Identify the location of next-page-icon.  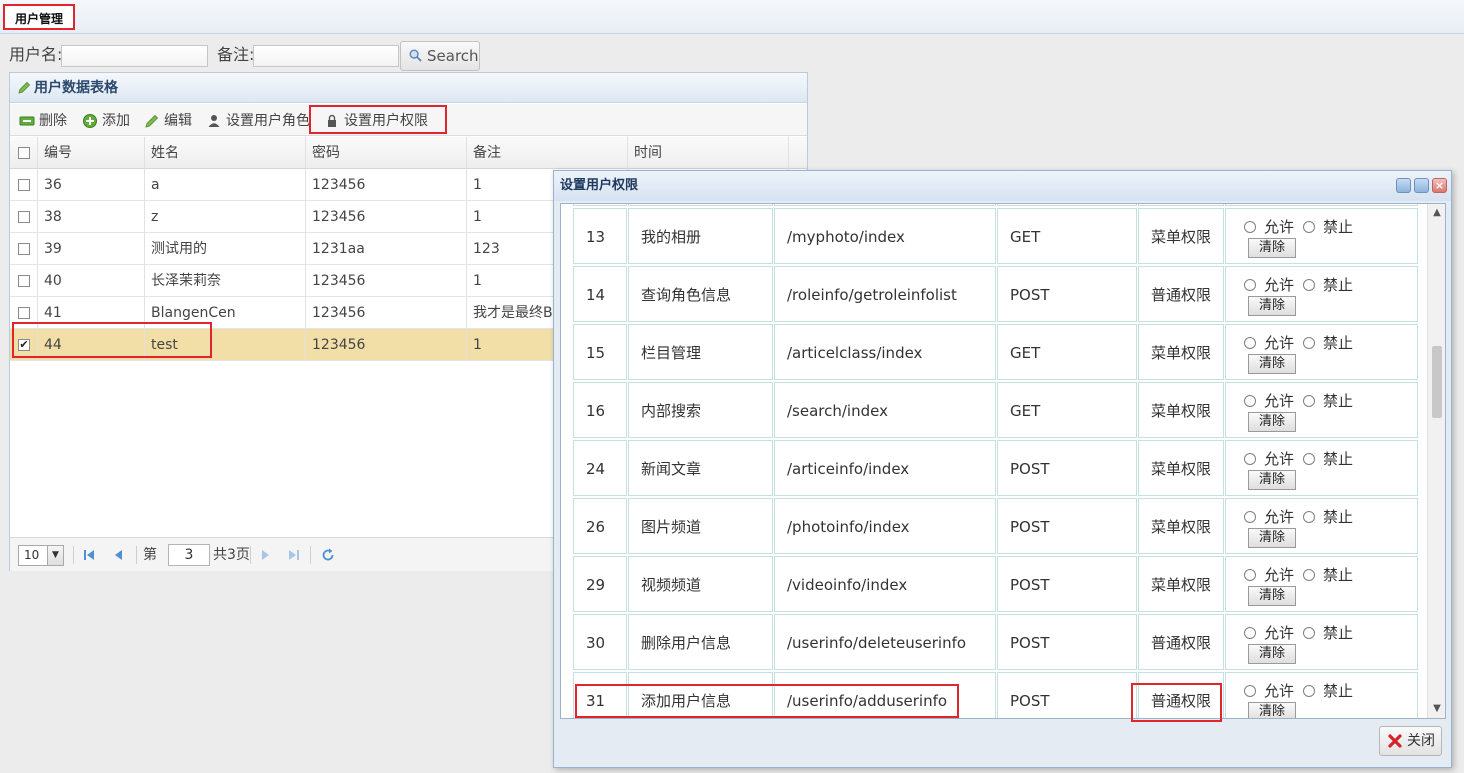
(265, 555).